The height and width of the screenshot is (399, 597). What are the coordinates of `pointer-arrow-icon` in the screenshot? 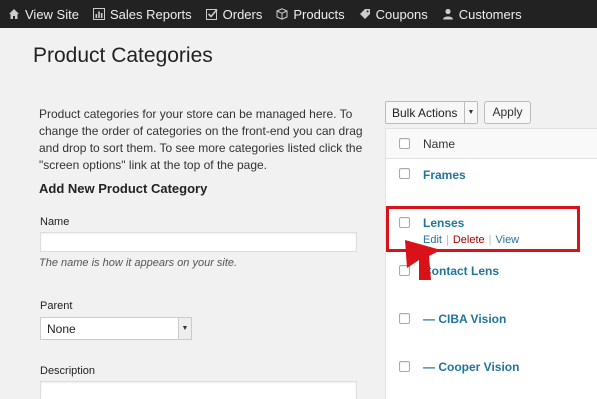 It's located at (423, 260).